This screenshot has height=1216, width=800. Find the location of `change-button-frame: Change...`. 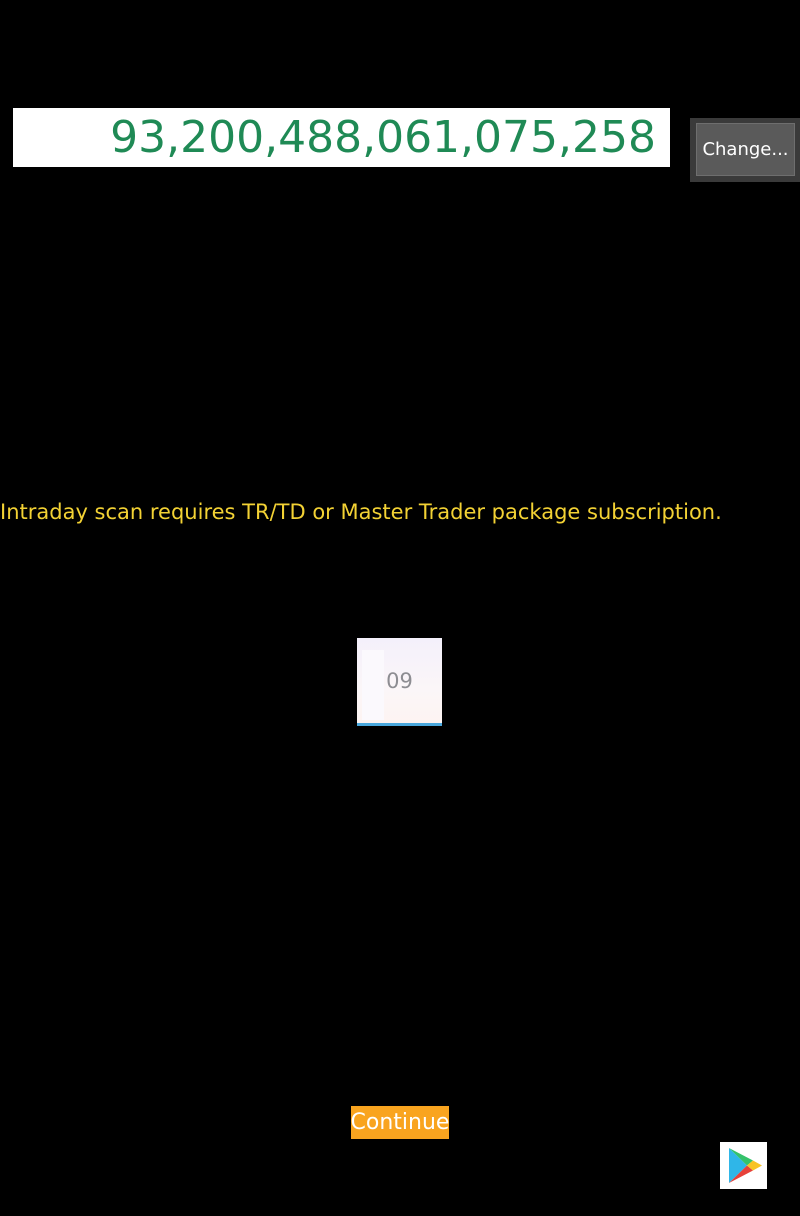

change-button-frame: Change... is located at coordinates (745, 150).